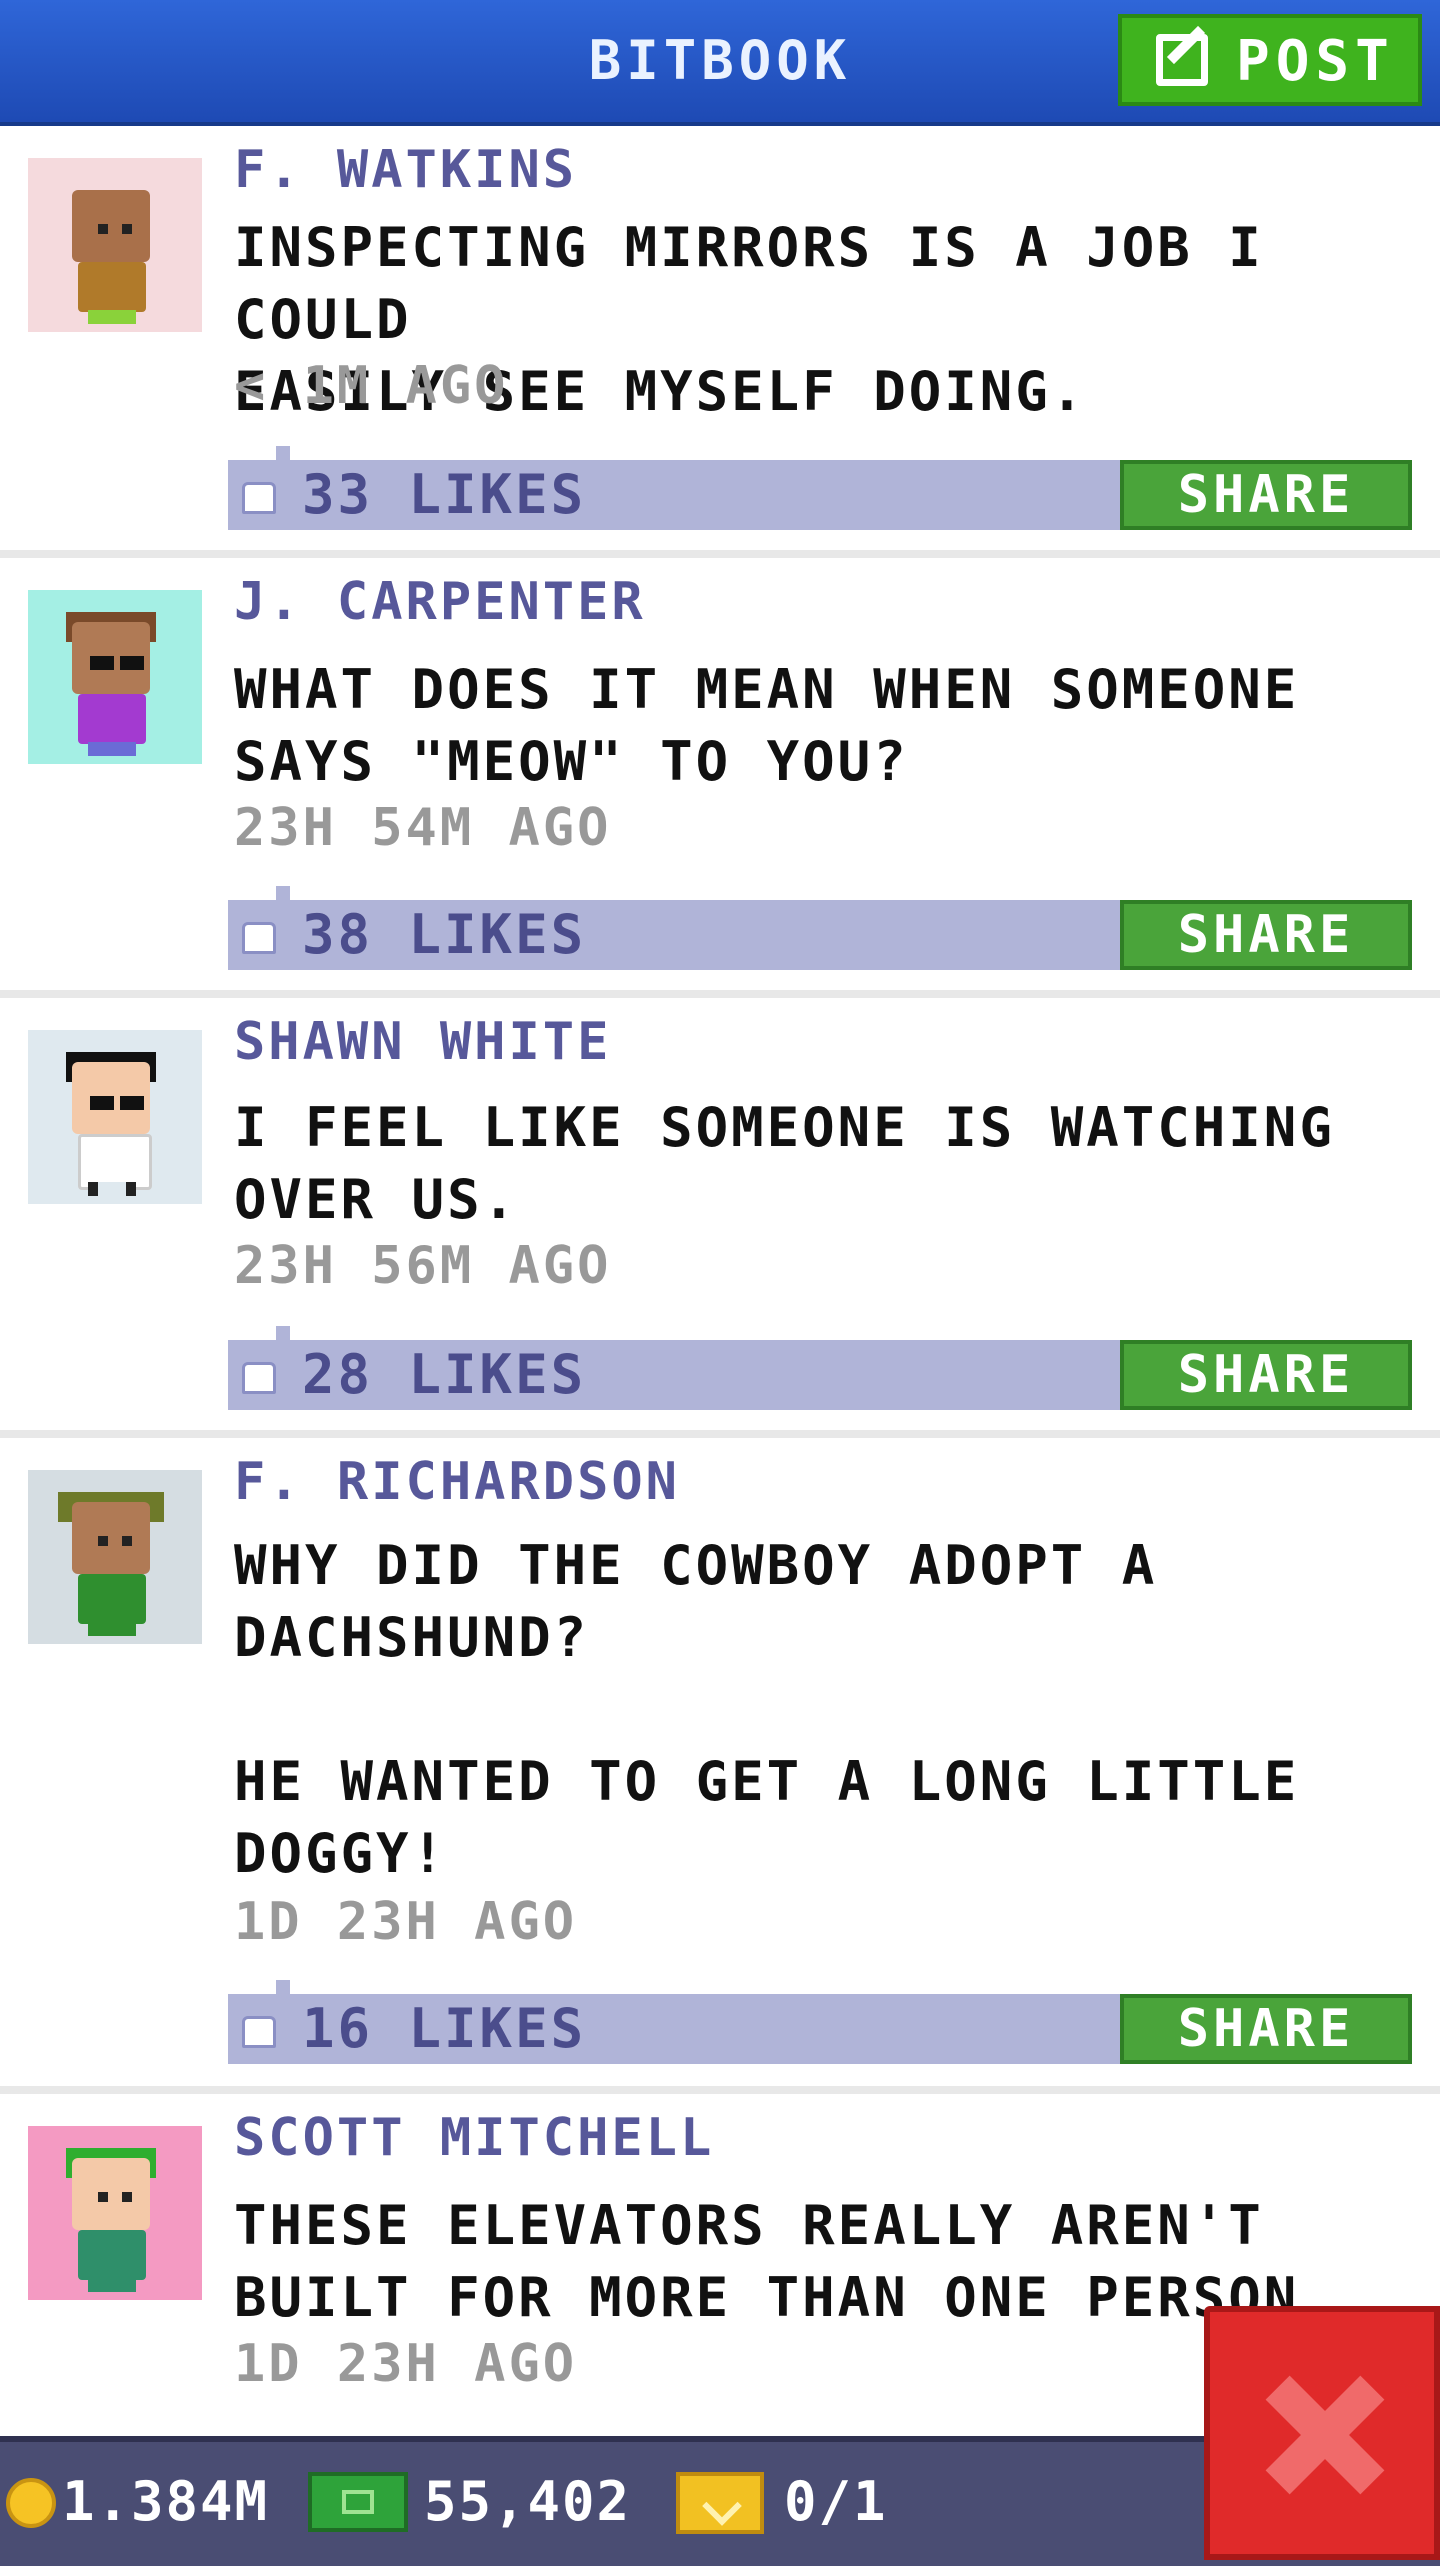 Image resolution: width=1440 pixels, height=2566 pixels. What do you see at coordinates (720, 2503) in the screenshot?
I see `ticket-icon` at bounding box center [720, 2503].